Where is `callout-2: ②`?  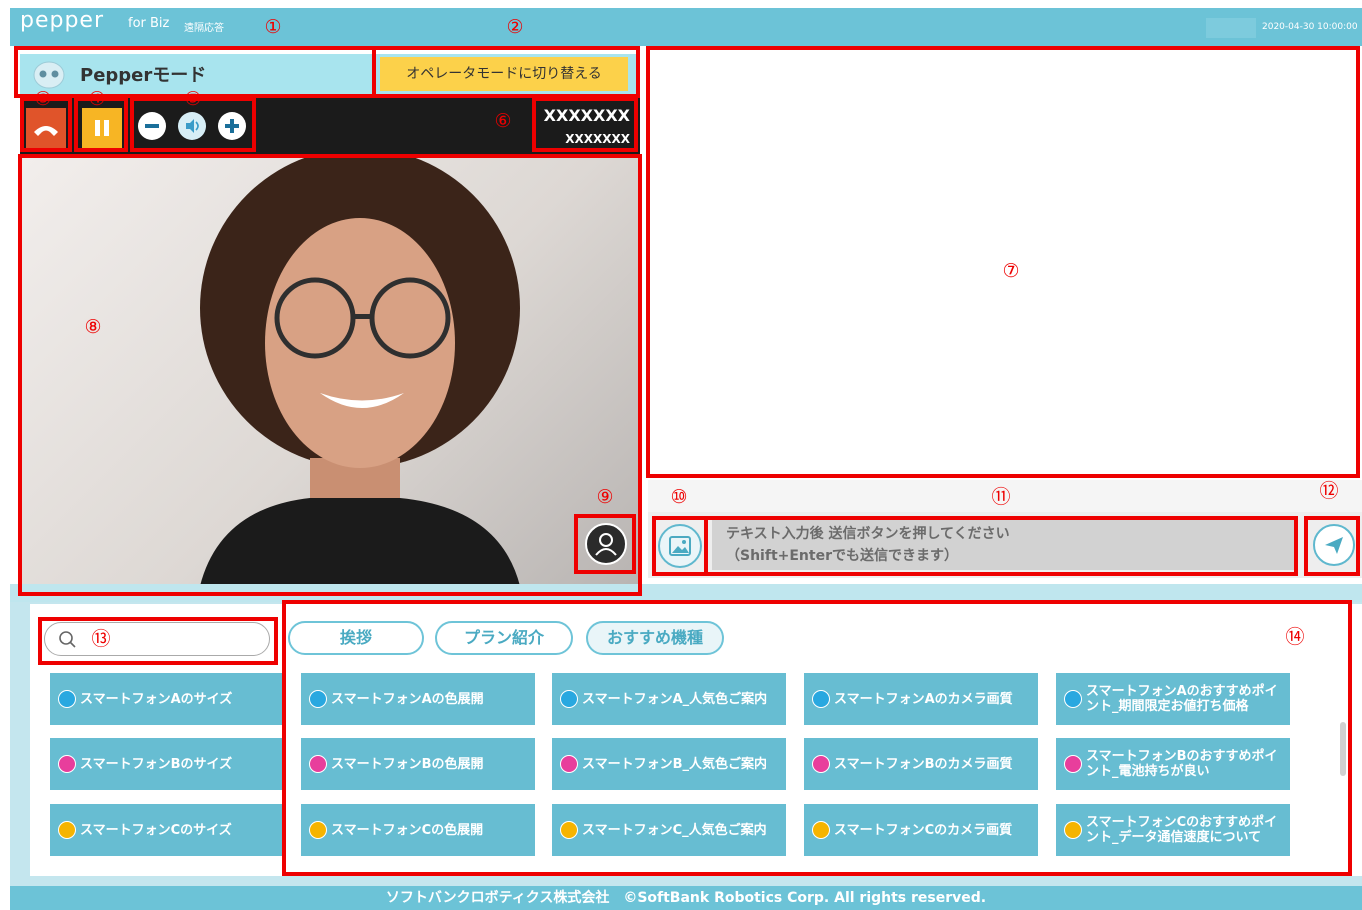 callout-2: ② is located at coordinates (515, 27).